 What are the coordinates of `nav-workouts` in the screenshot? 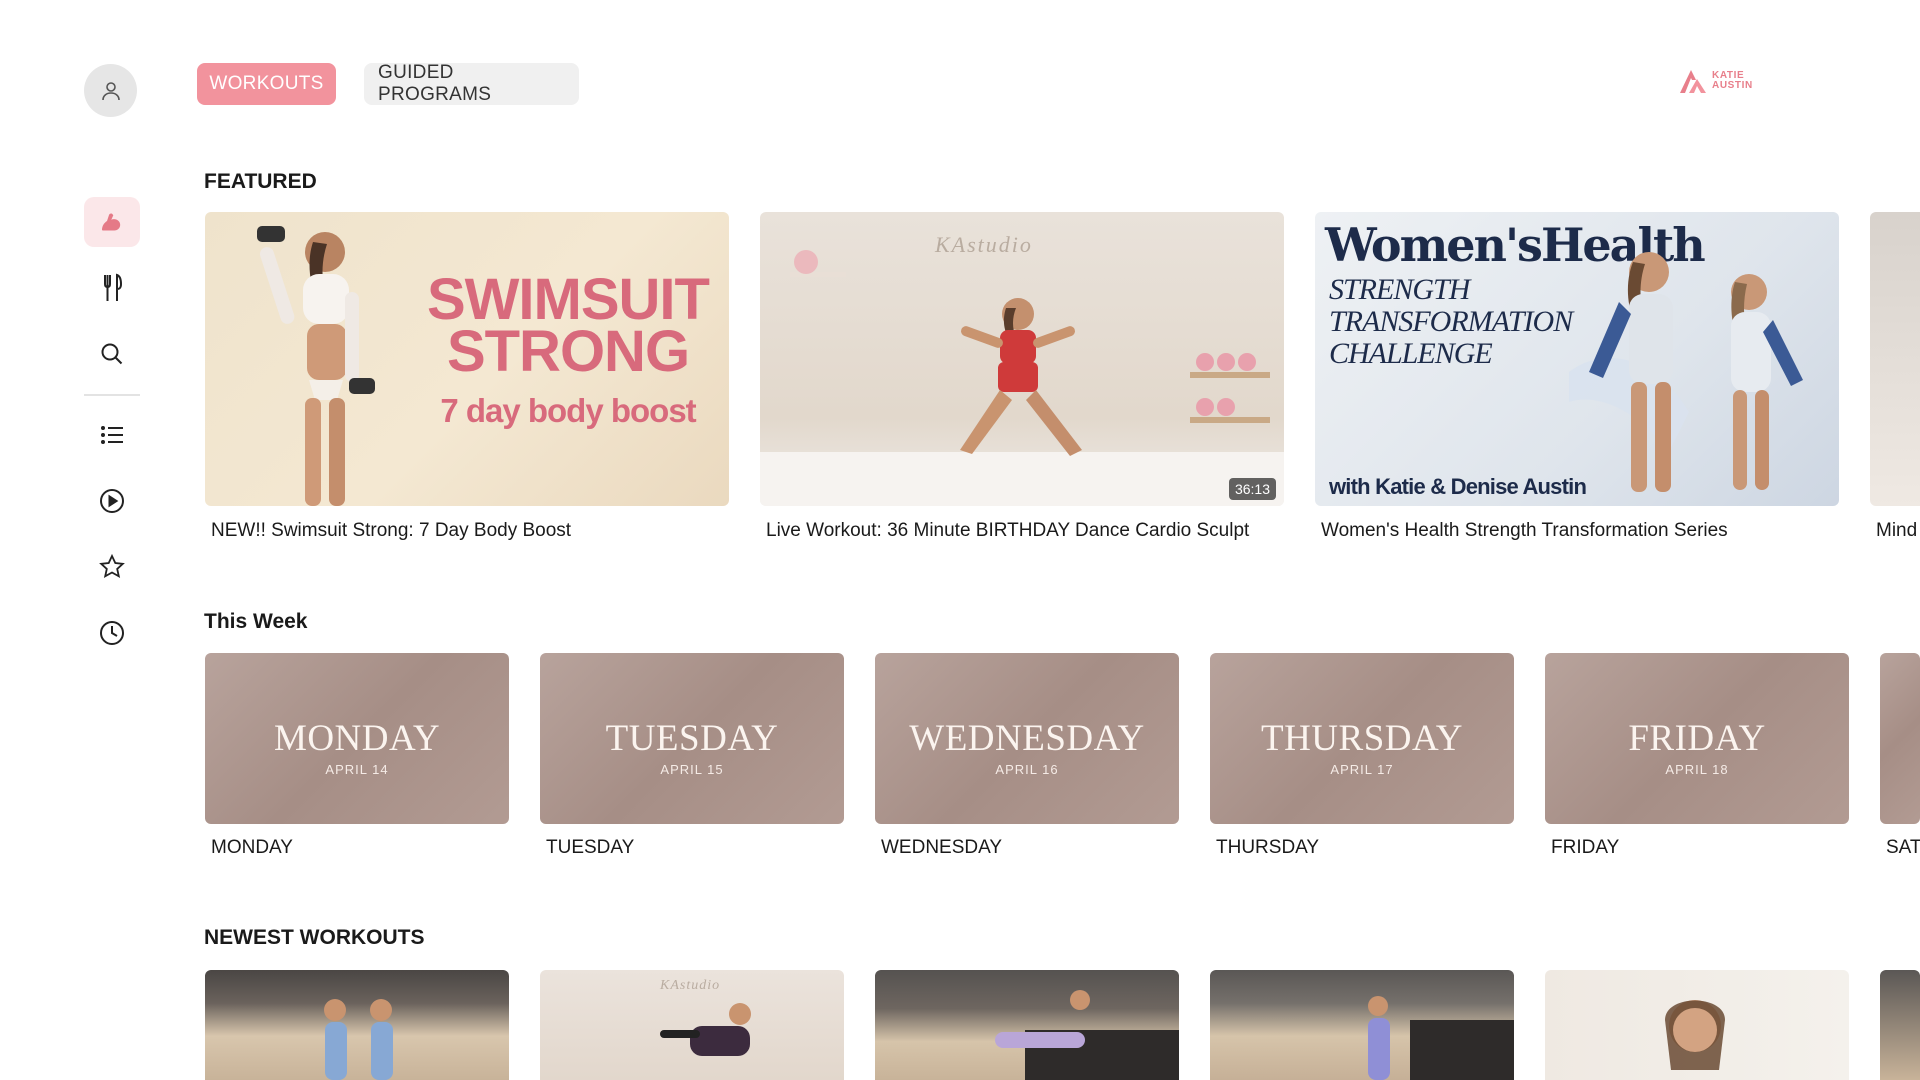 It's located at (112, 222).